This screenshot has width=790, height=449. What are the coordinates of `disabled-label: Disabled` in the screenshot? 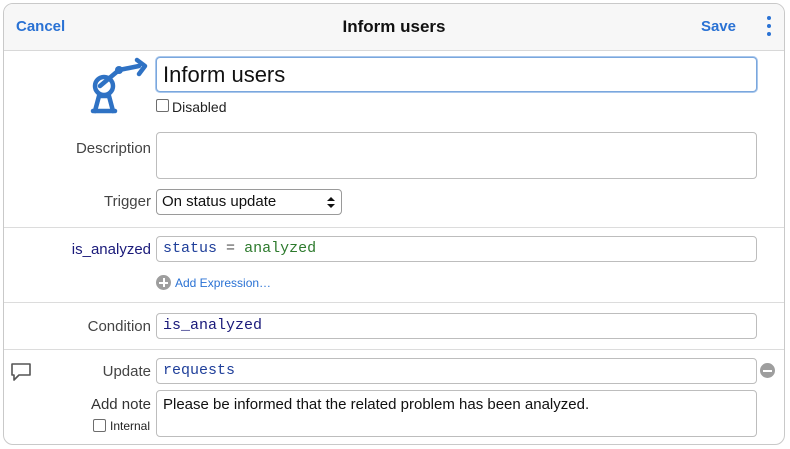 It's located at (199, 107).